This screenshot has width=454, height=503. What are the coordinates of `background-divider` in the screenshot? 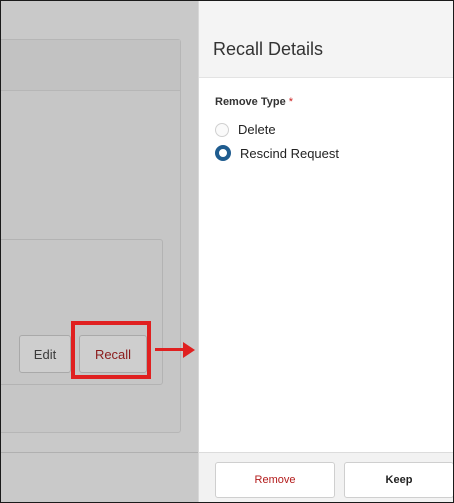 It's located at (99, 452).